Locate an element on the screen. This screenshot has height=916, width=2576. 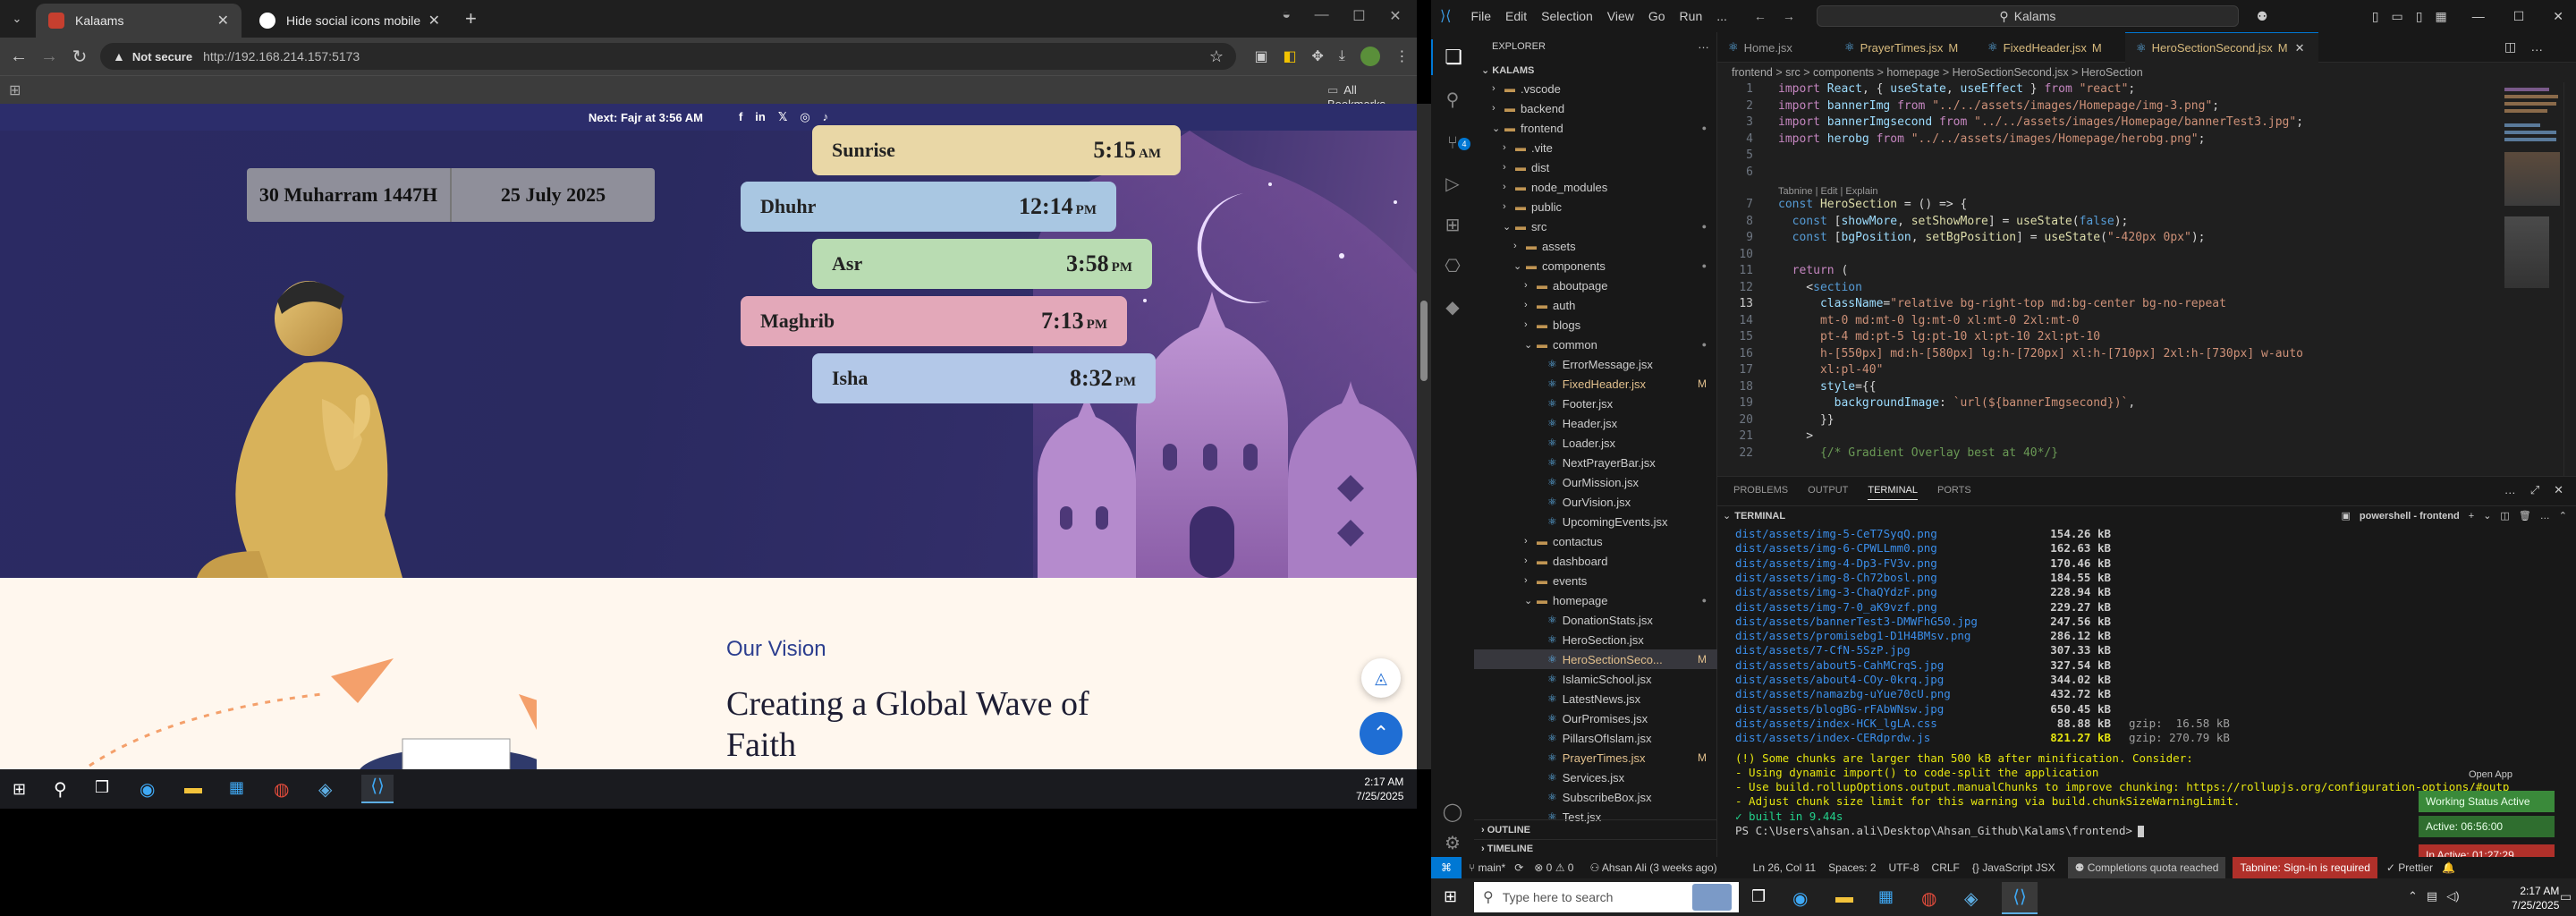
tree-item: › ▬ public is located at coordinates (1595, 206).